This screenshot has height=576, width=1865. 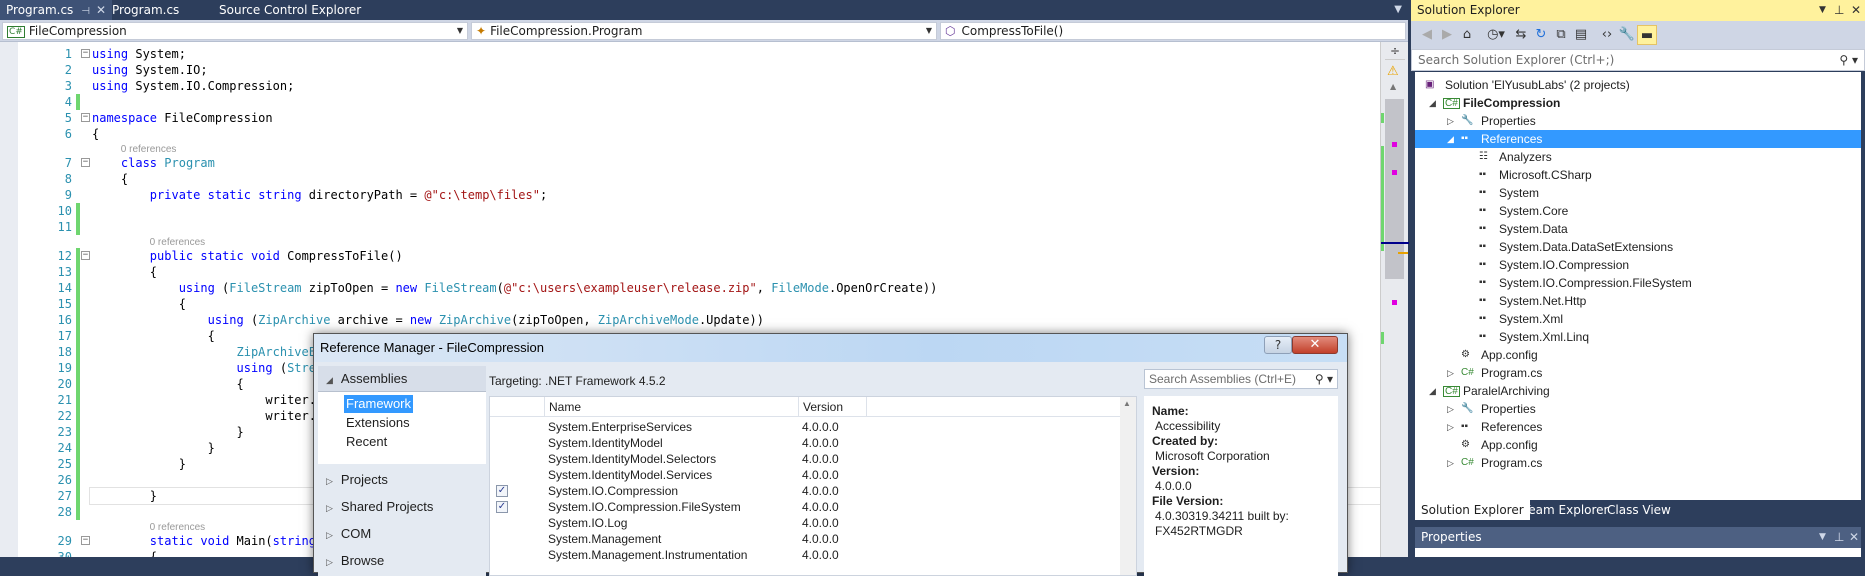 What do you see at coordinates (1398, 9) in the screenshot?
I see `tab-menu-dropdown-icon: ▼` at bounding box center [1398, 9].